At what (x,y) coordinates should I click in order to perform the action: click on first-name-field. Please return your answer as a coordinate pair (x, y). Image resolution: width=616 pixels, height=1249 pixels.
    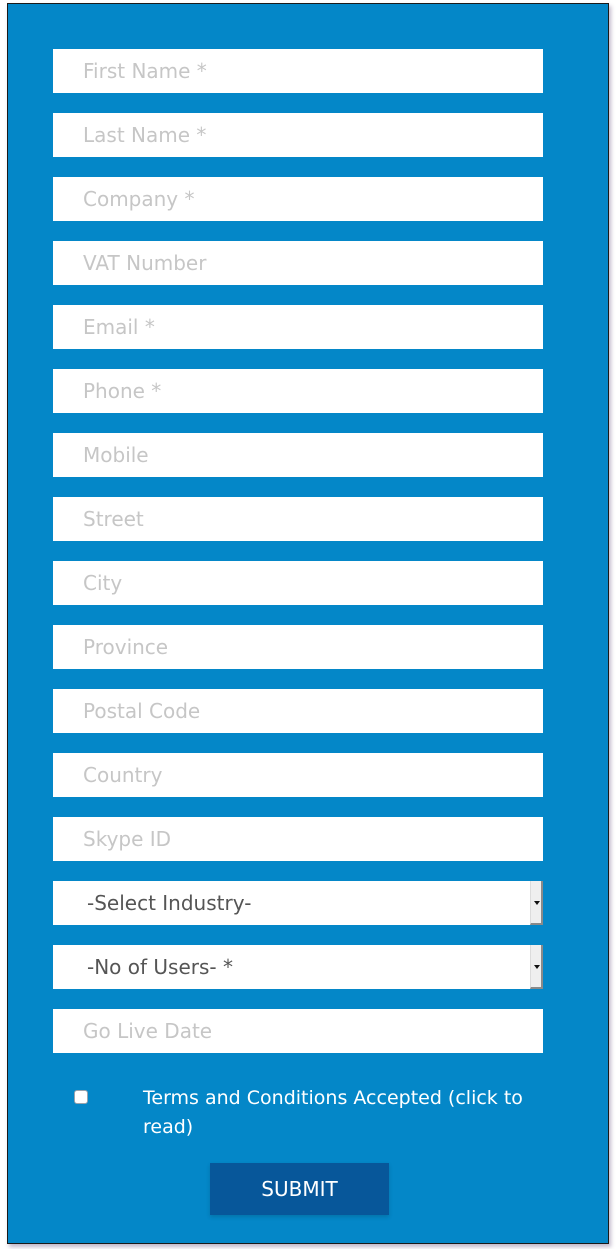
    Looking at the image, I should click on (298, 71).